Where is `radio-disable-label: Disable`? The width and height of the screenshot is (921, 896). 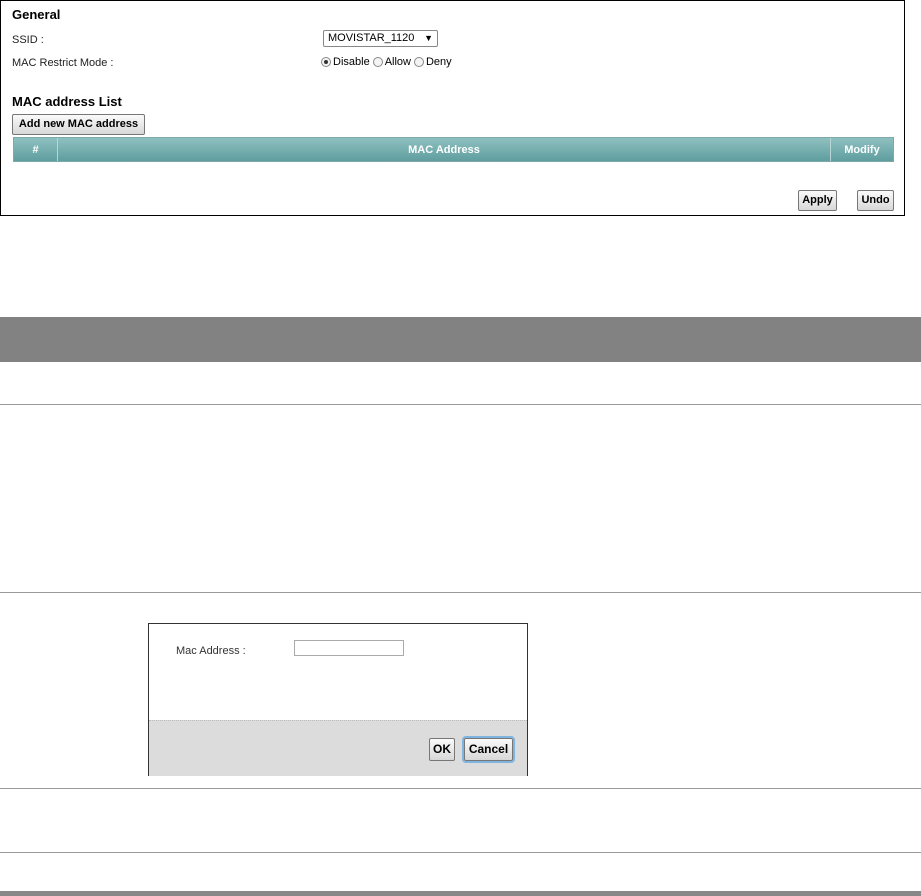
radio-disable-label: Disable is located at coordinates (351, 62).